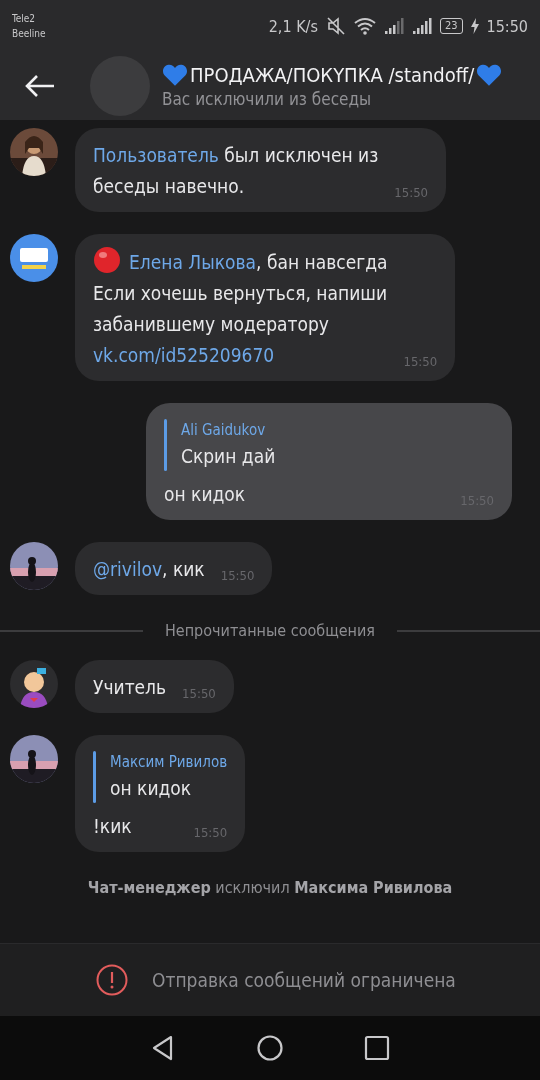  I want to click on message-text: Елена Лыкова, бан навсегда Если хочешь вернуться, напиши забанившему модератору vk.com/id525209670, so click(240, 308).